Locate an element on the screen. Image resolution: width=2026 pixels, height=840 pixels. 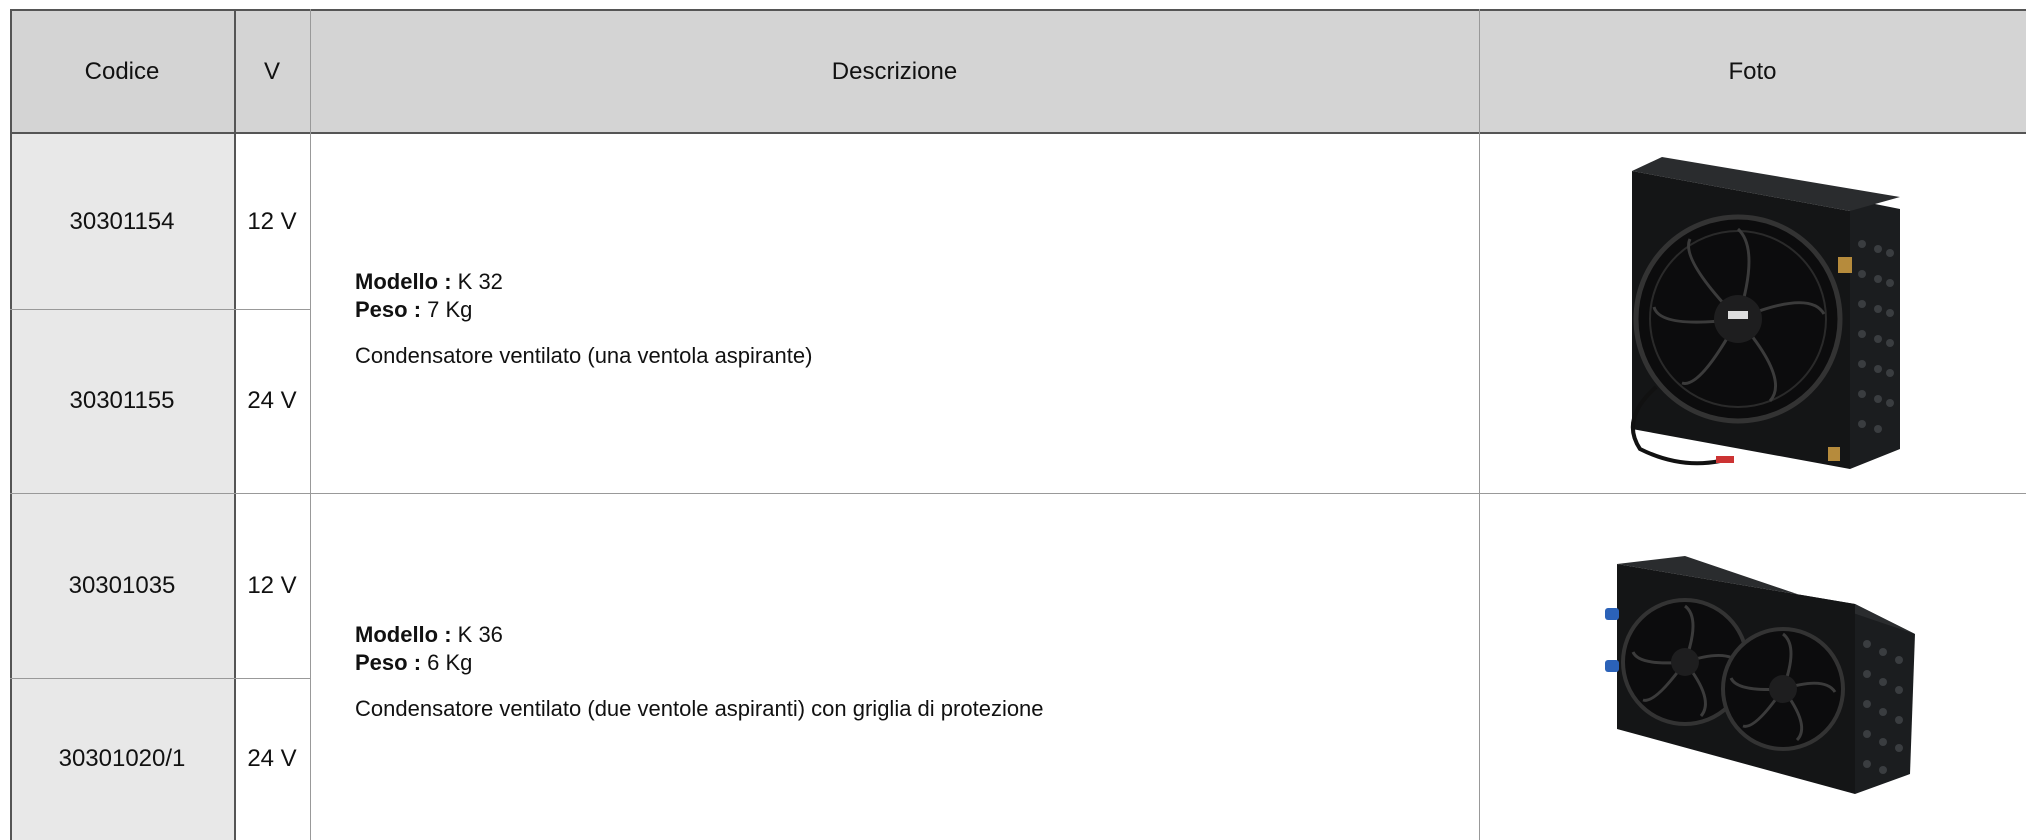
model-line: Modello : K 32 is located at coordinates (429, 282).